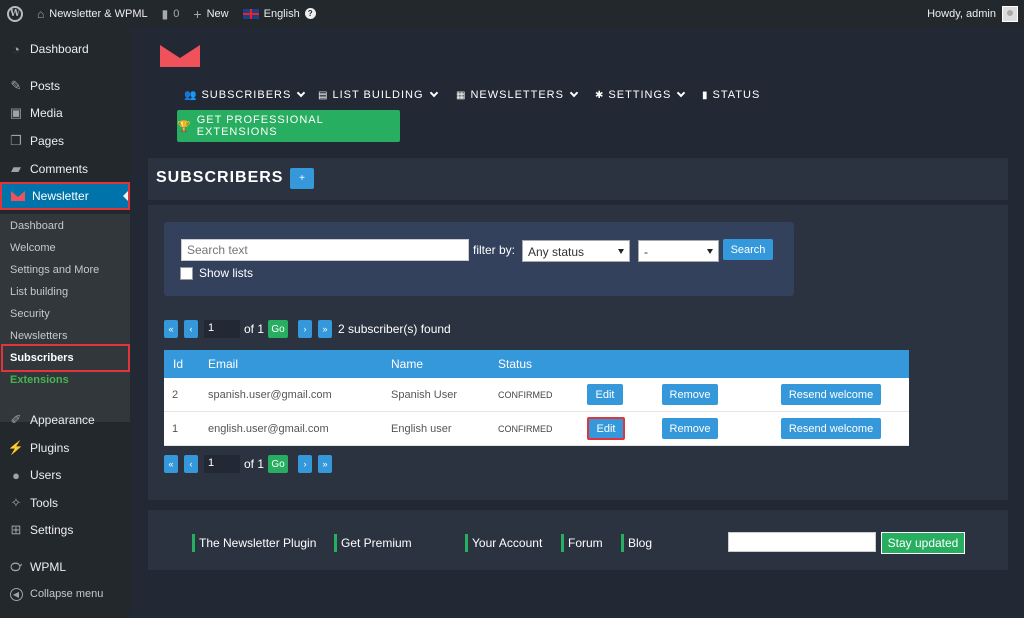 The width and height of the screenshot is (1024, 618). Describe the element at coordinates (678, 251) in the screenshot. I see `list-select: -` at that location.